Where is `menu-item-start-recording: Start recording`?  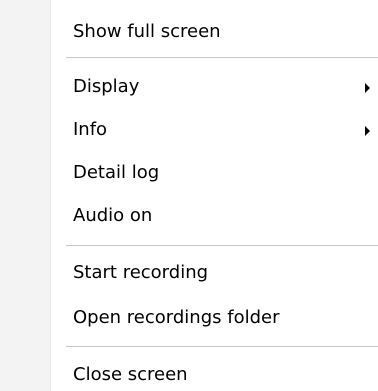
menu-item-start-recording: Start recording is located at coordinates (214, 273).